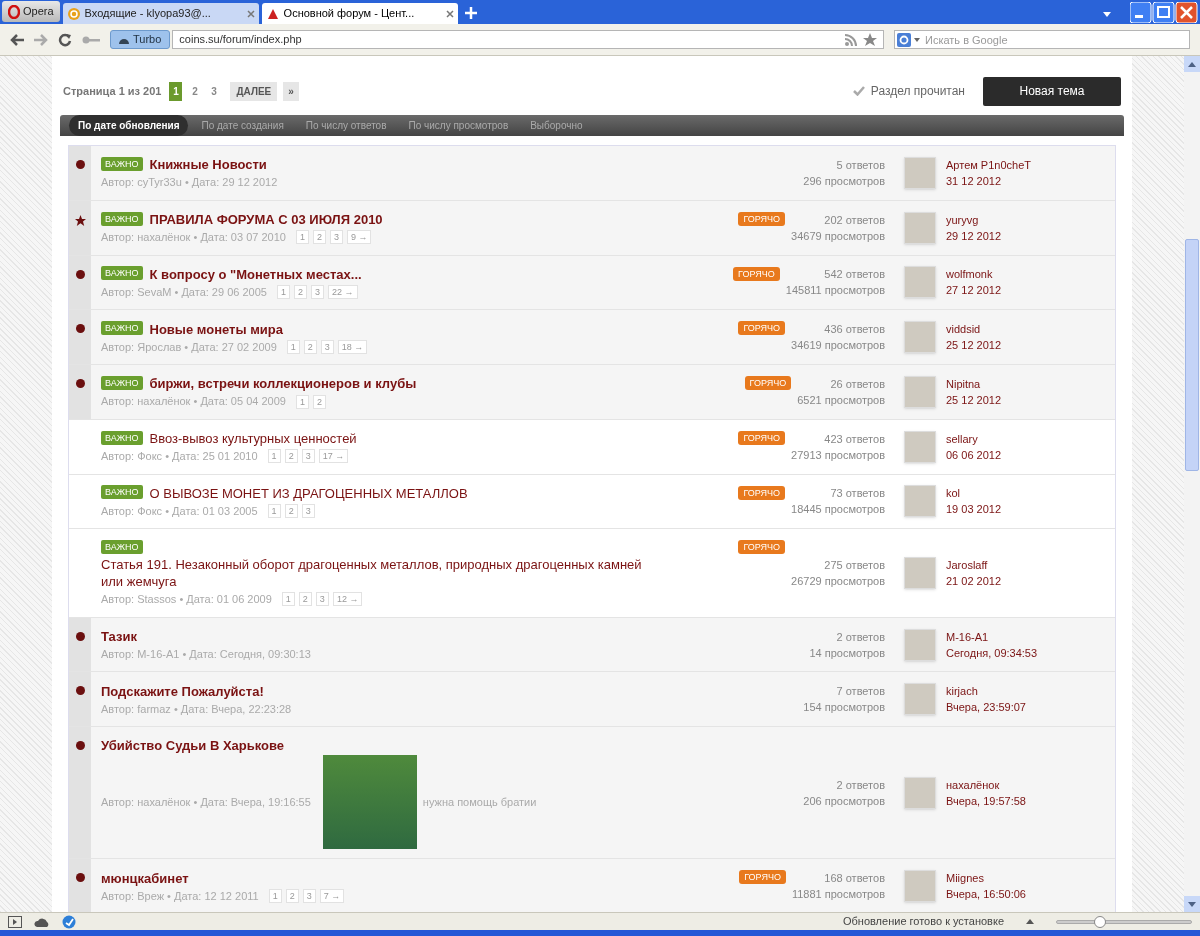  Describe the element at coordinates (383, 573) in the screenshot. I see `topic-title-link: Статья 191. Незаконный оборот драгоценных металлов, природных драгоценных камней или жемчуга` at that location.